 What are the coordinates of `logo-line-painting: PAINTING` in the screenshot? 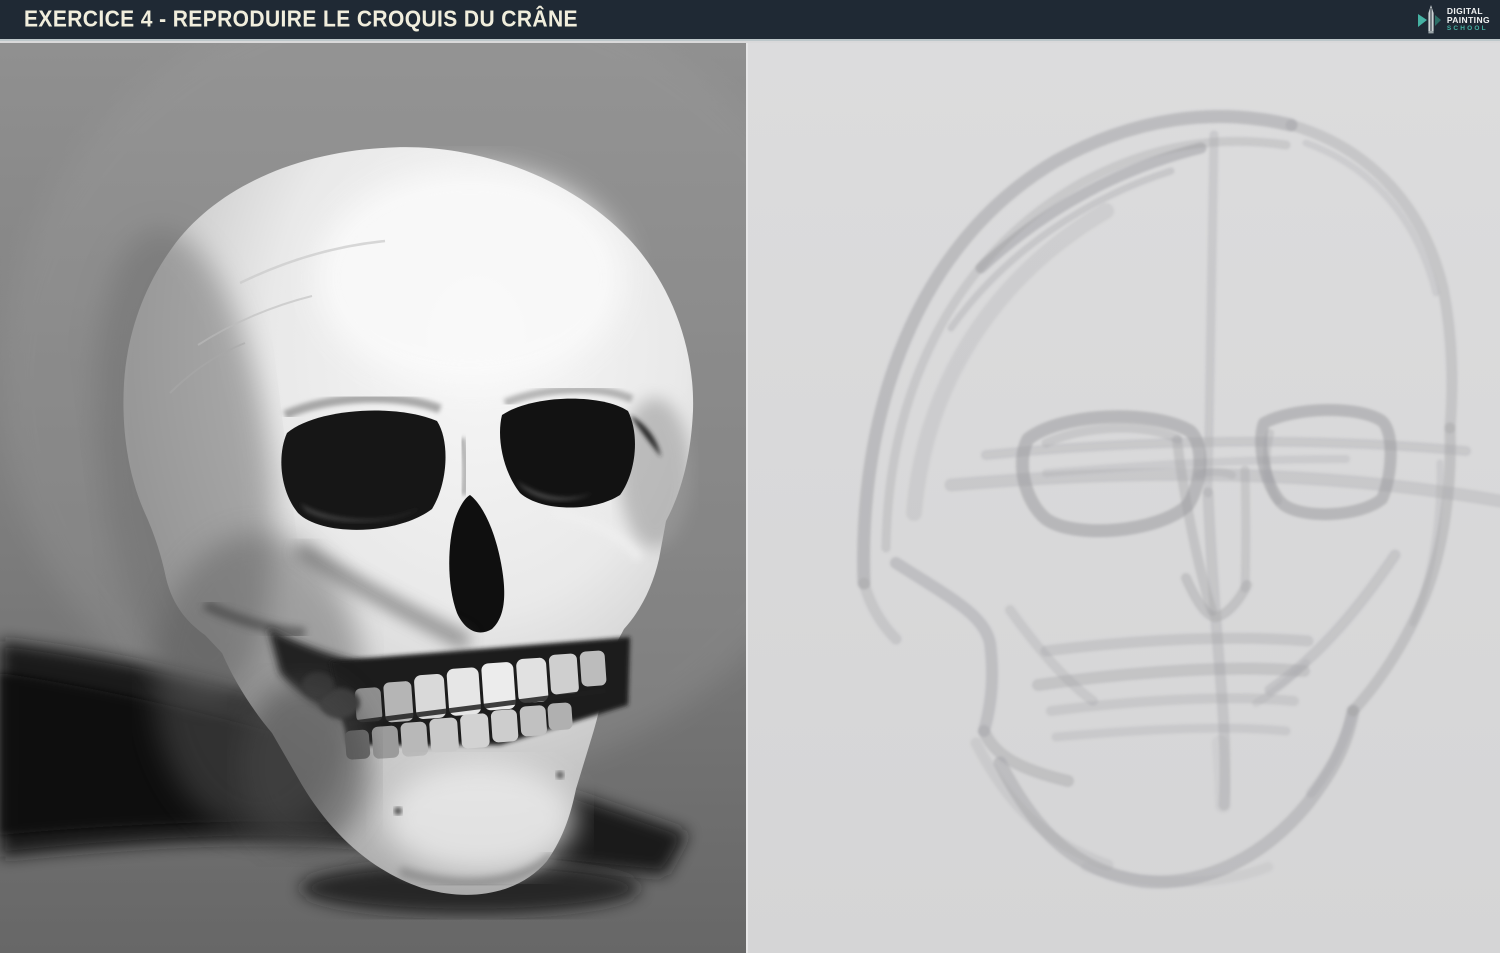 It's located at (1468, 19).